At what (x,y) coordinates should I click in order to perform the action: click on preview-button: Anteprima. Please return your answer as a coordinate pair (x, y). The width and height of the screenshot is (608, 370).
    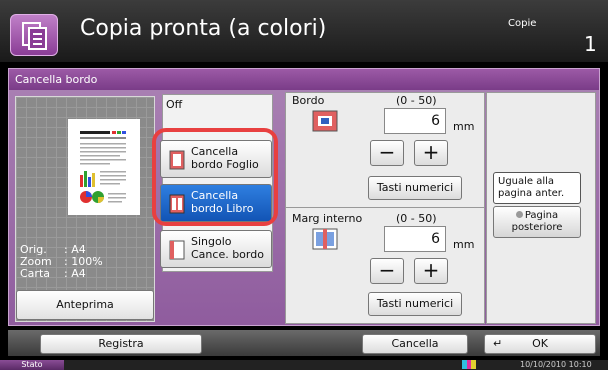
    Looking at the image, I should click on (85, 305).